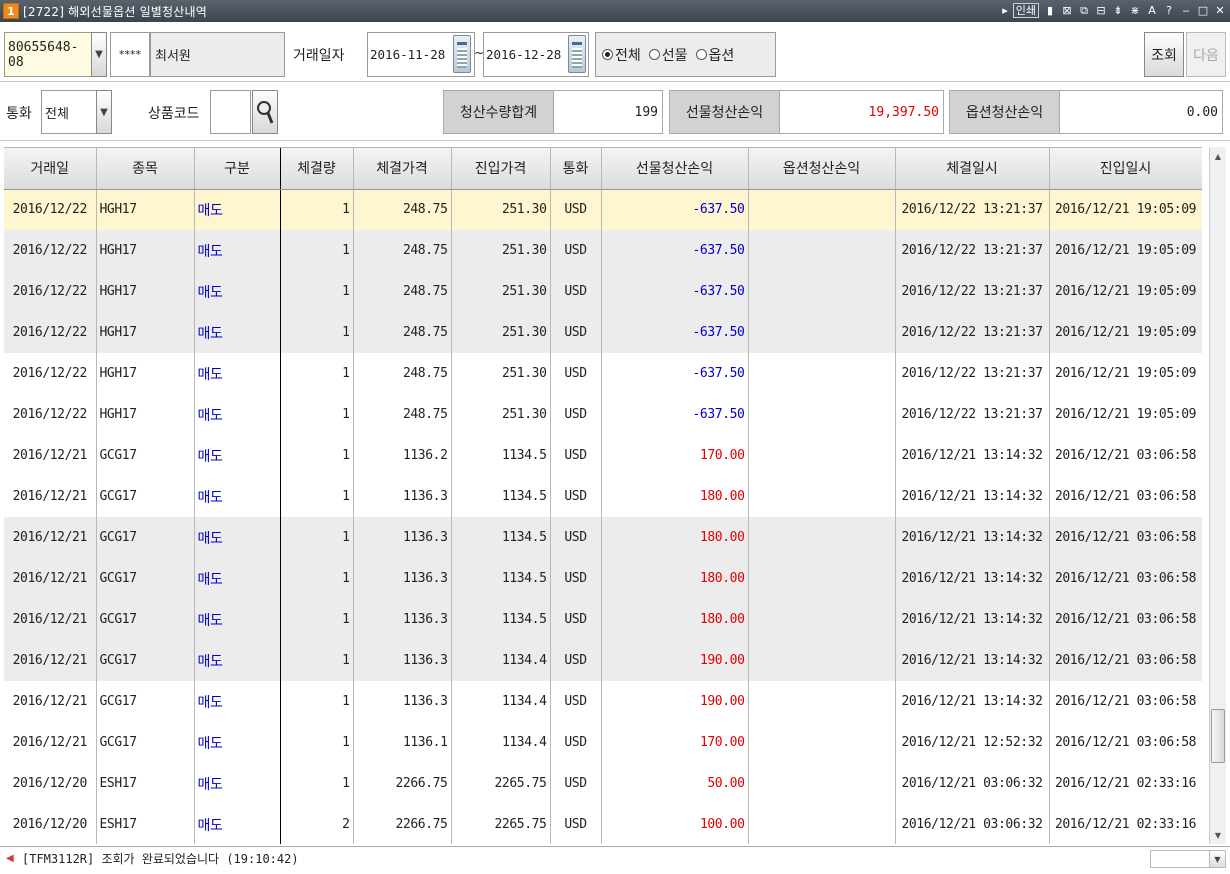  What do you see at coordinates (1050, 11) in the screenshot?
I see `control-0-icon: ▮` at bounding box center [1050, 11].